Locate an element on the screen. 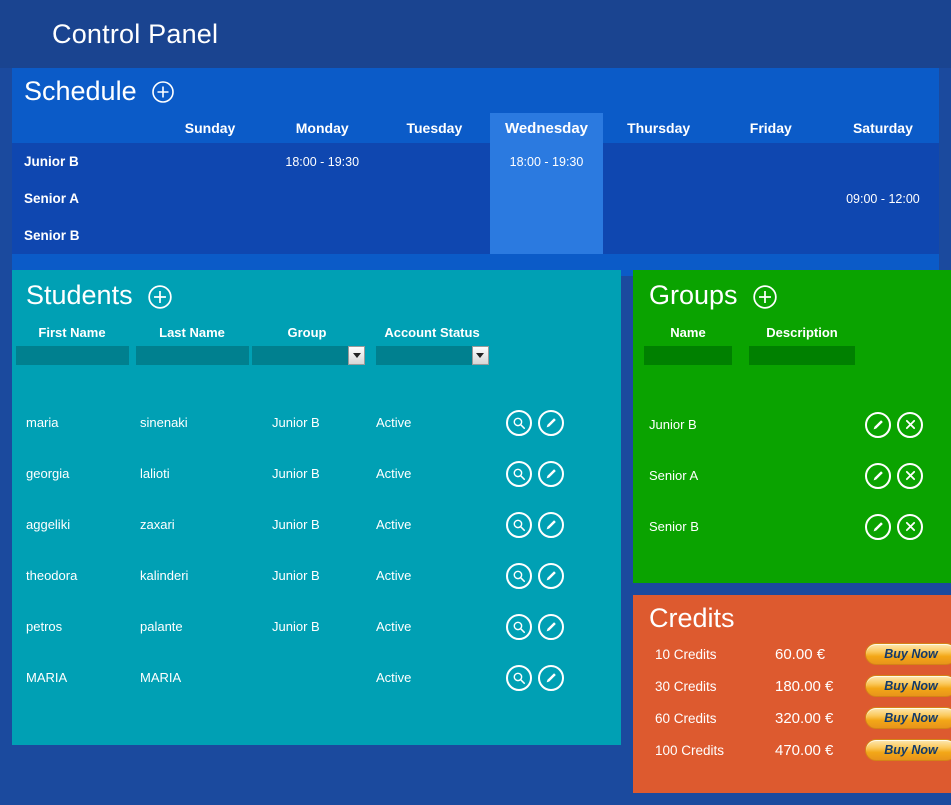 This screenshot has height=805, width=951. groups-header: Name Description is located at coordinates (792, 362).